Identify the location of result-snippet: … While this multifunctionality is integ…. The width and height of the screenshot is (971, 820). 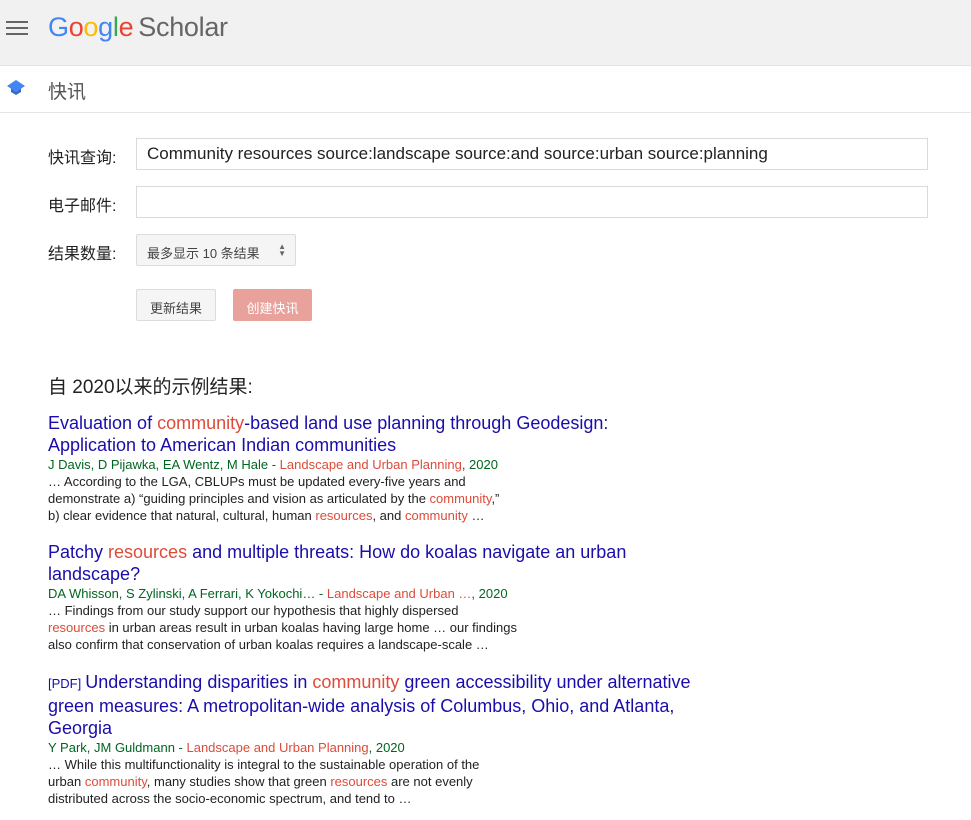
(264, 781).